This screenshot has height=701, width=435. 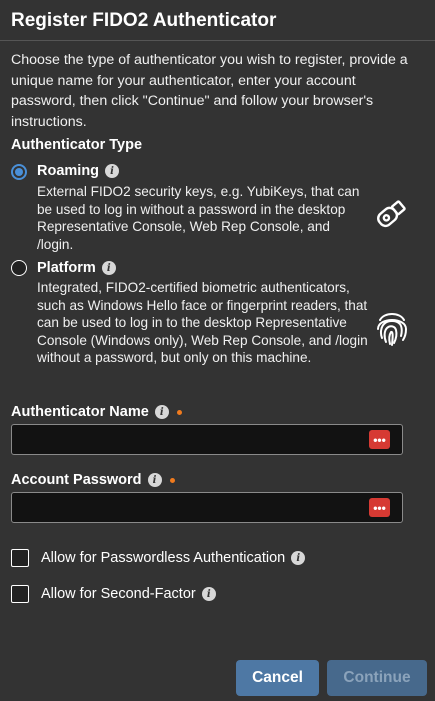 What do you see at coordinates (377, 678) in the screenshot?
I see `continue-button: Continue` at bounding box center [377, 678].